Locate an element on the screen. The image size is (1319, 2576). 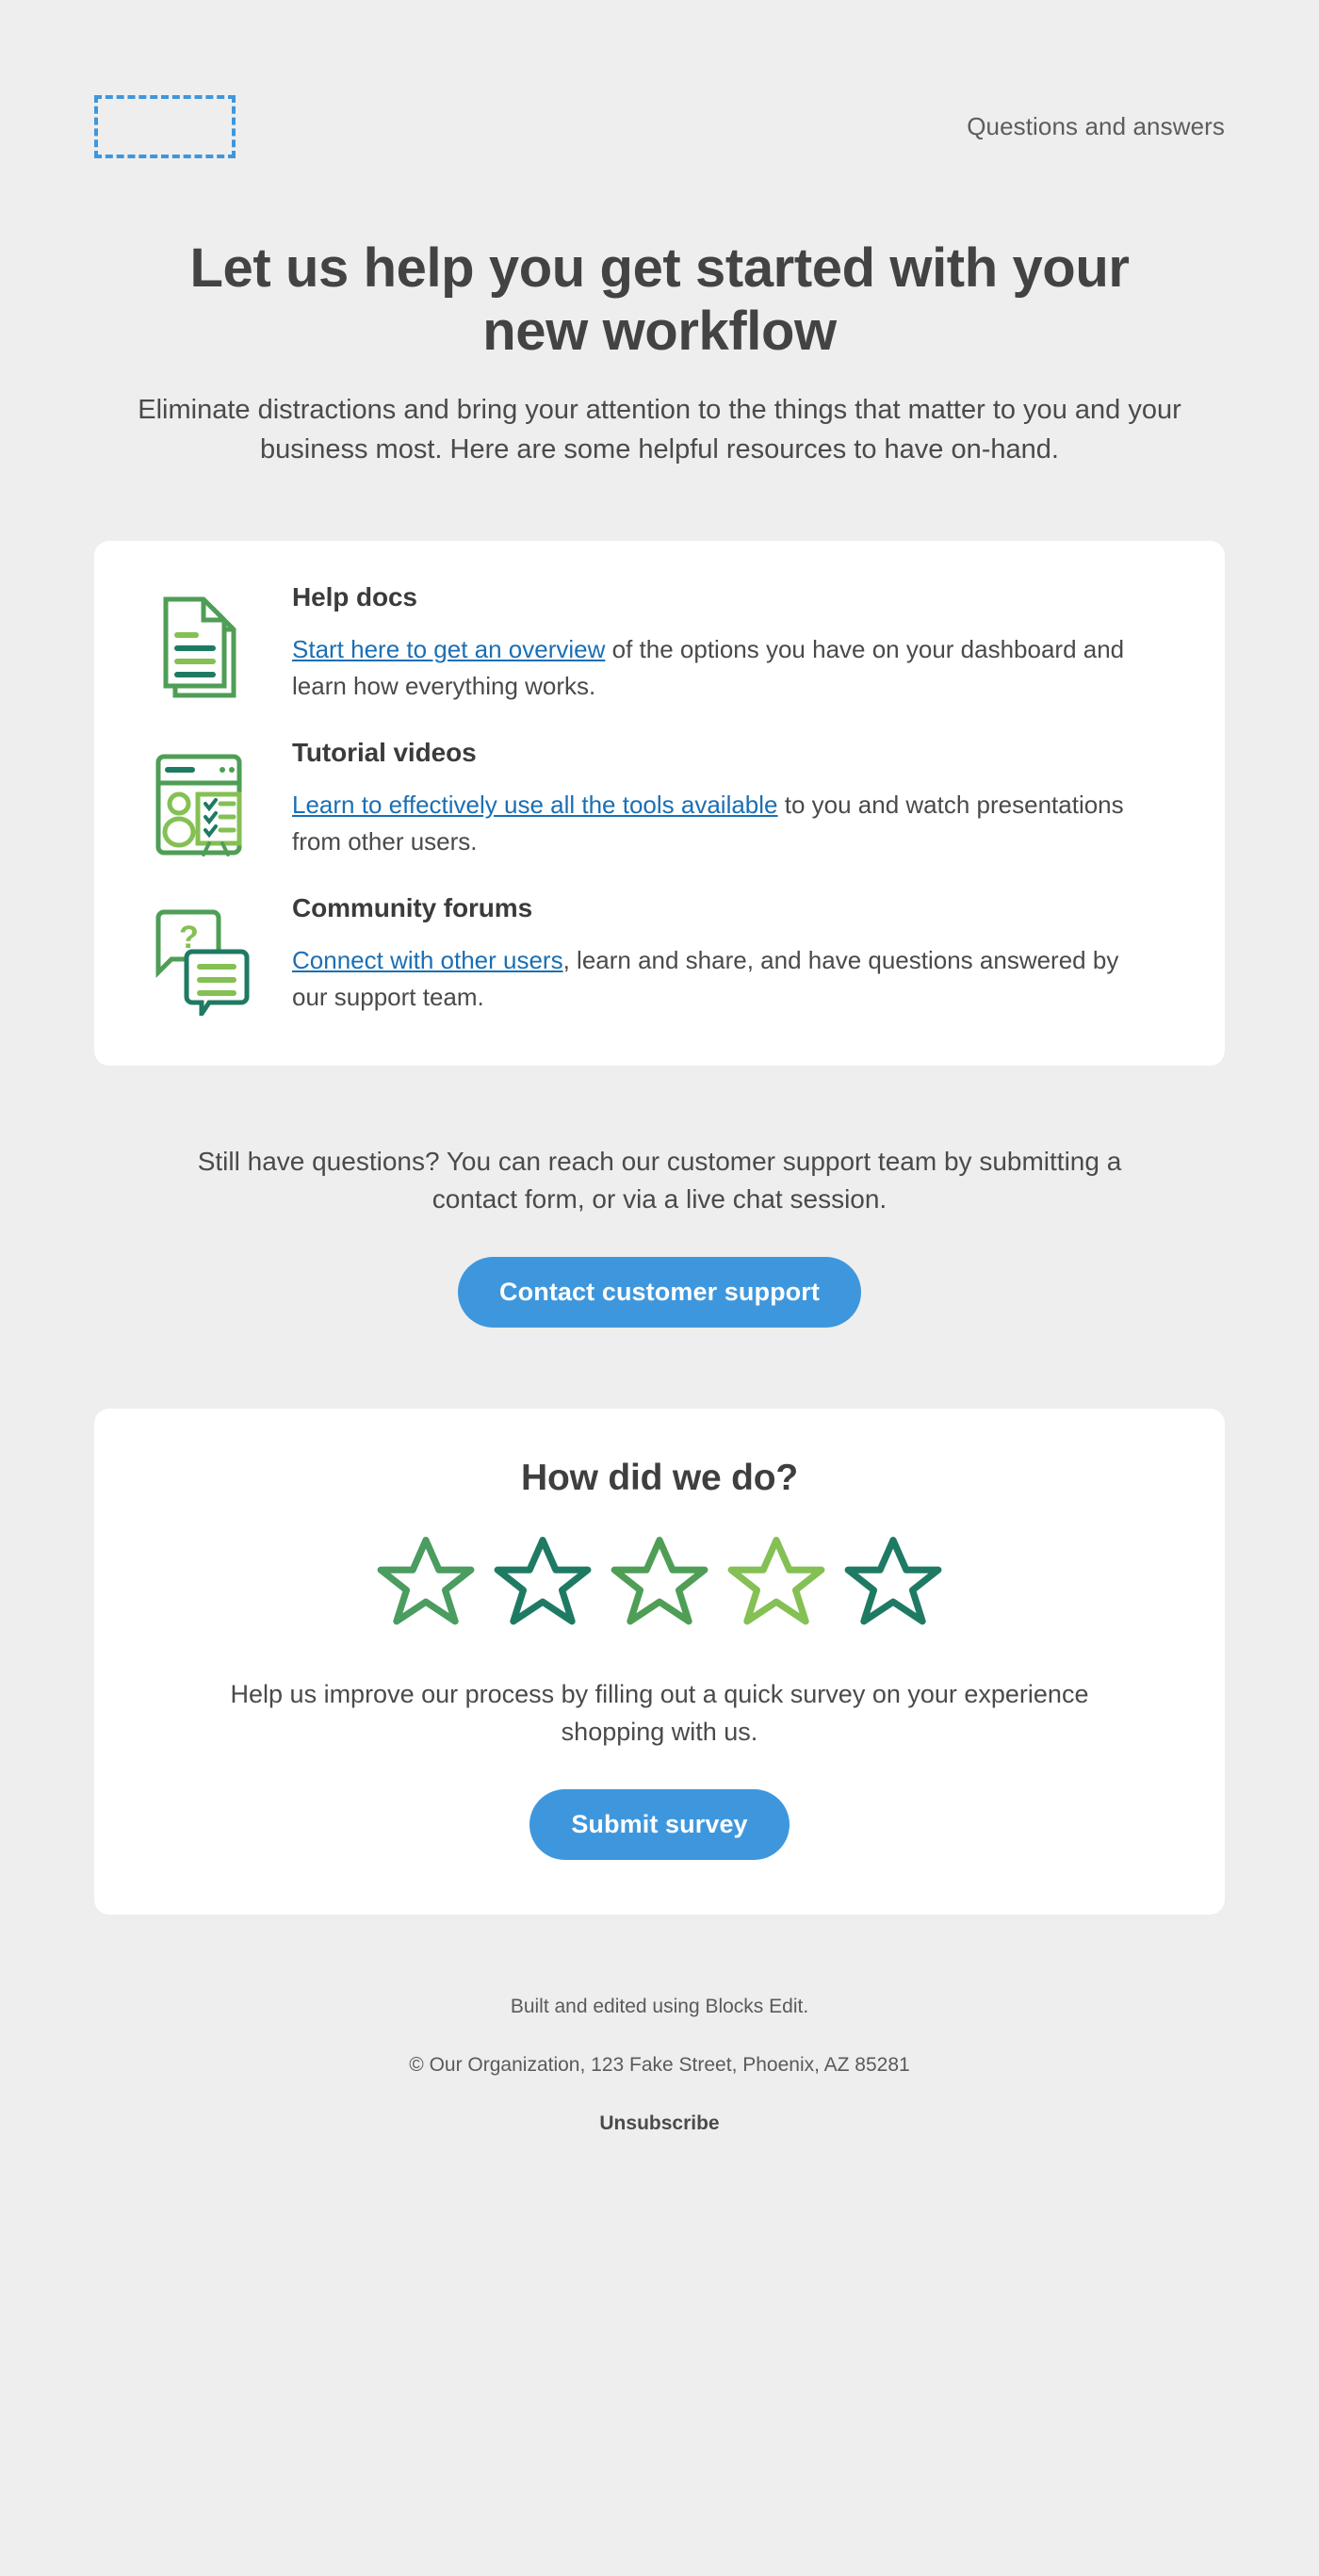
email-preheader: Questions and answers is located at coordinates (659, 79).